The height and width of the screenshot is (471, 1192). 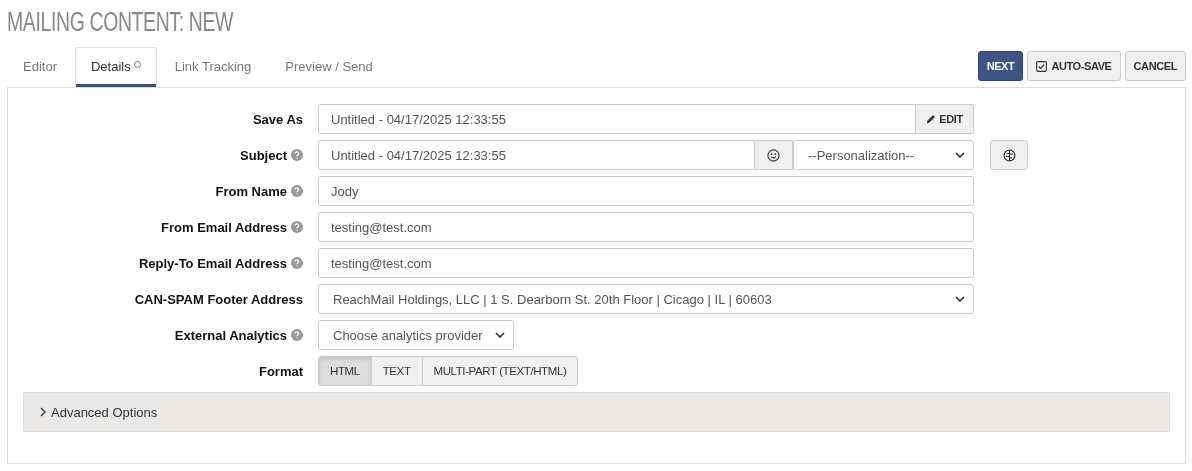 What do you see at coordinates (1000, 66) in the screenshot?
I see `next-button: NEXT` at bounding box center [1000, 66].